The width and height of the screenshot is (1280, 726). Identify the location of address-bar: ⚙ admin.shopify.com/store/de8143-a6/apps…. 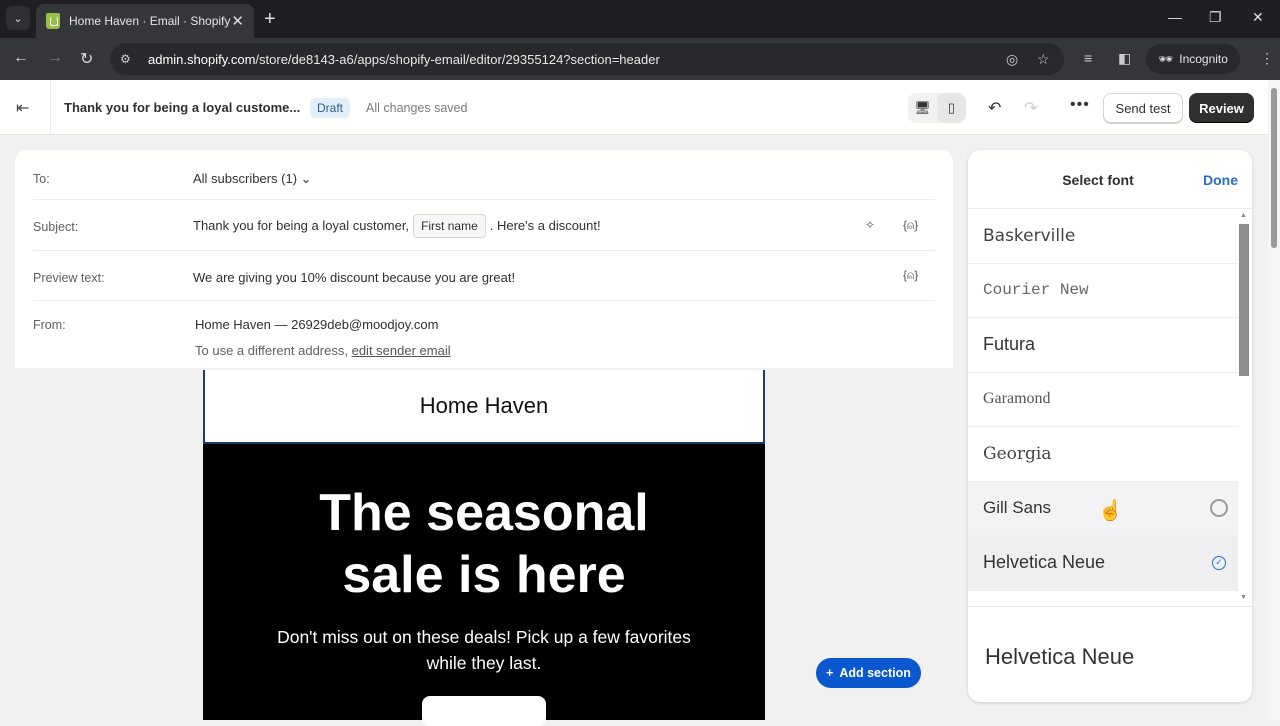
(587, 59).